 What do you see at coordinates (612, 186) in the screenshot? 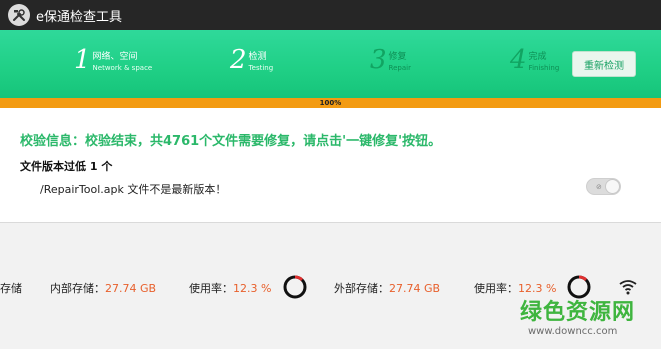
I see `toggle-knob` at bounding box center [612, 186].